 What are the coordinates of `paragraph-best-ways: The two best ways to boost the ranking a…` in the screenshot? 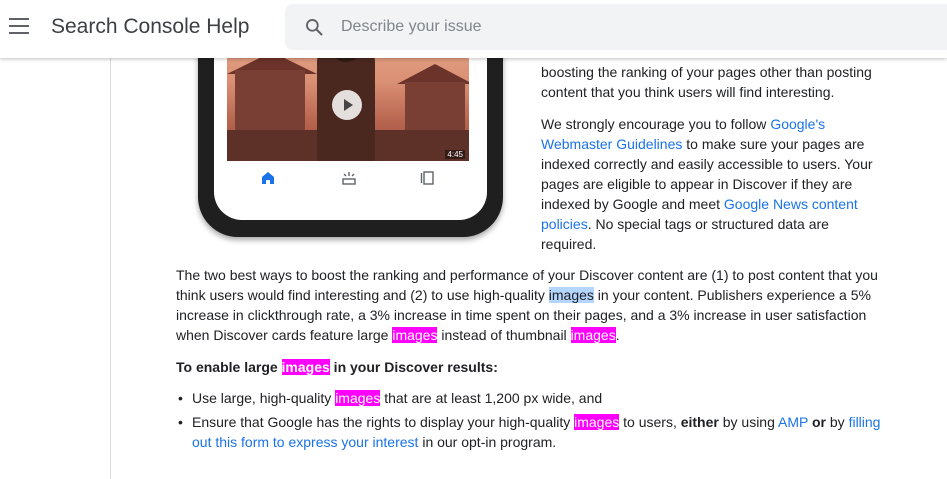 It's located at (531, 305).